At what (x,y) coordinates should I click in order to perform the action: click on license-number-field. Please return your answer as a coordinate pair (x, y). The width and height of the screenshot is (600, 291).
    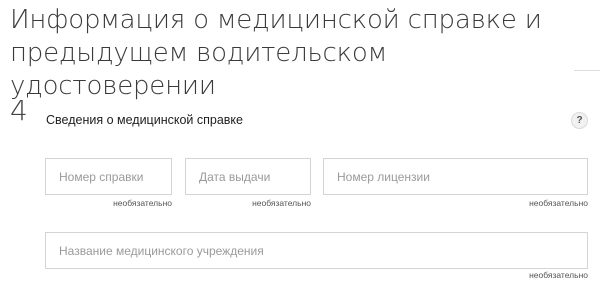
    Looking at the image, I should click on (455, 176).